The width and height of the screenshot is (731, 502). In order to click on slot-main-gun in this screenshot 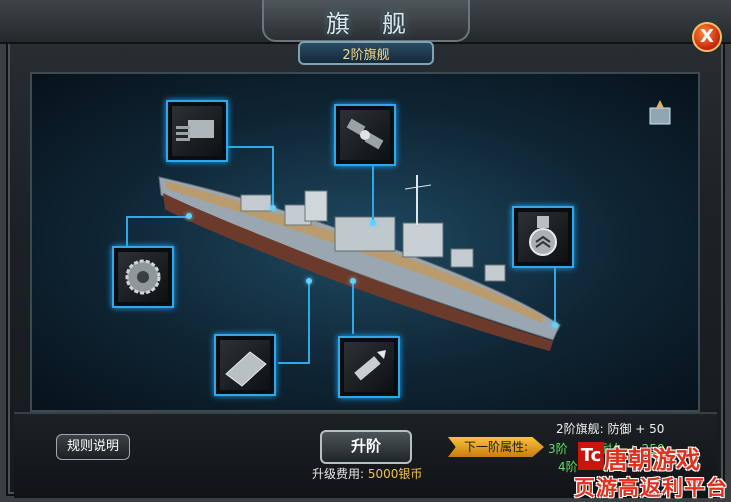, I will do `click(197, 131)`.